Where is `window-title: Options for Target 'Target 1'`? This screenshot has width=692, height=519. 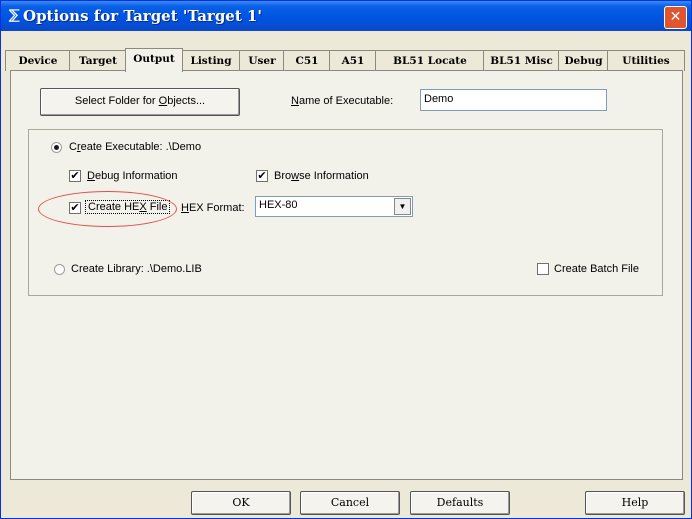
window-title: Options for Target 'Target 1' is located at coordinates (143, 16).